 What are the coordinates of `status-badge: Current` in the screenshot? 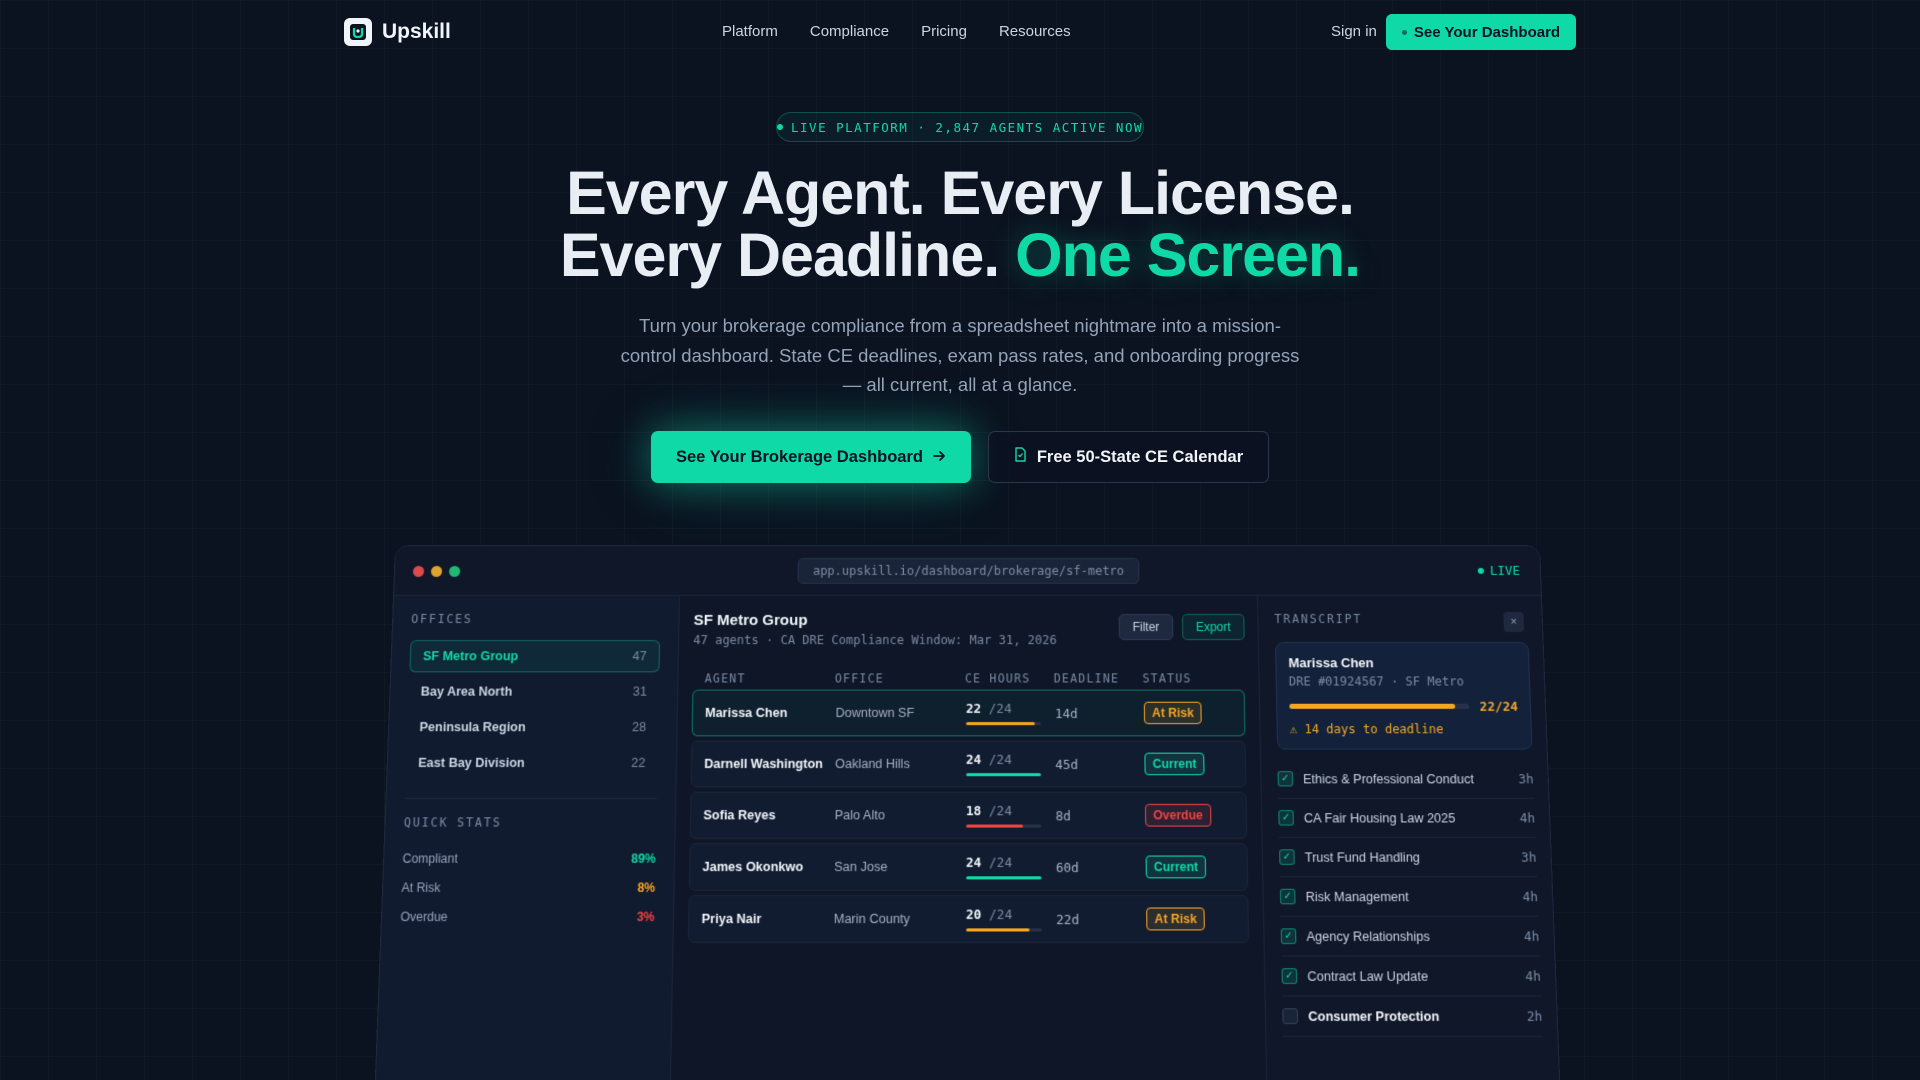 It's located at (1174, 764).